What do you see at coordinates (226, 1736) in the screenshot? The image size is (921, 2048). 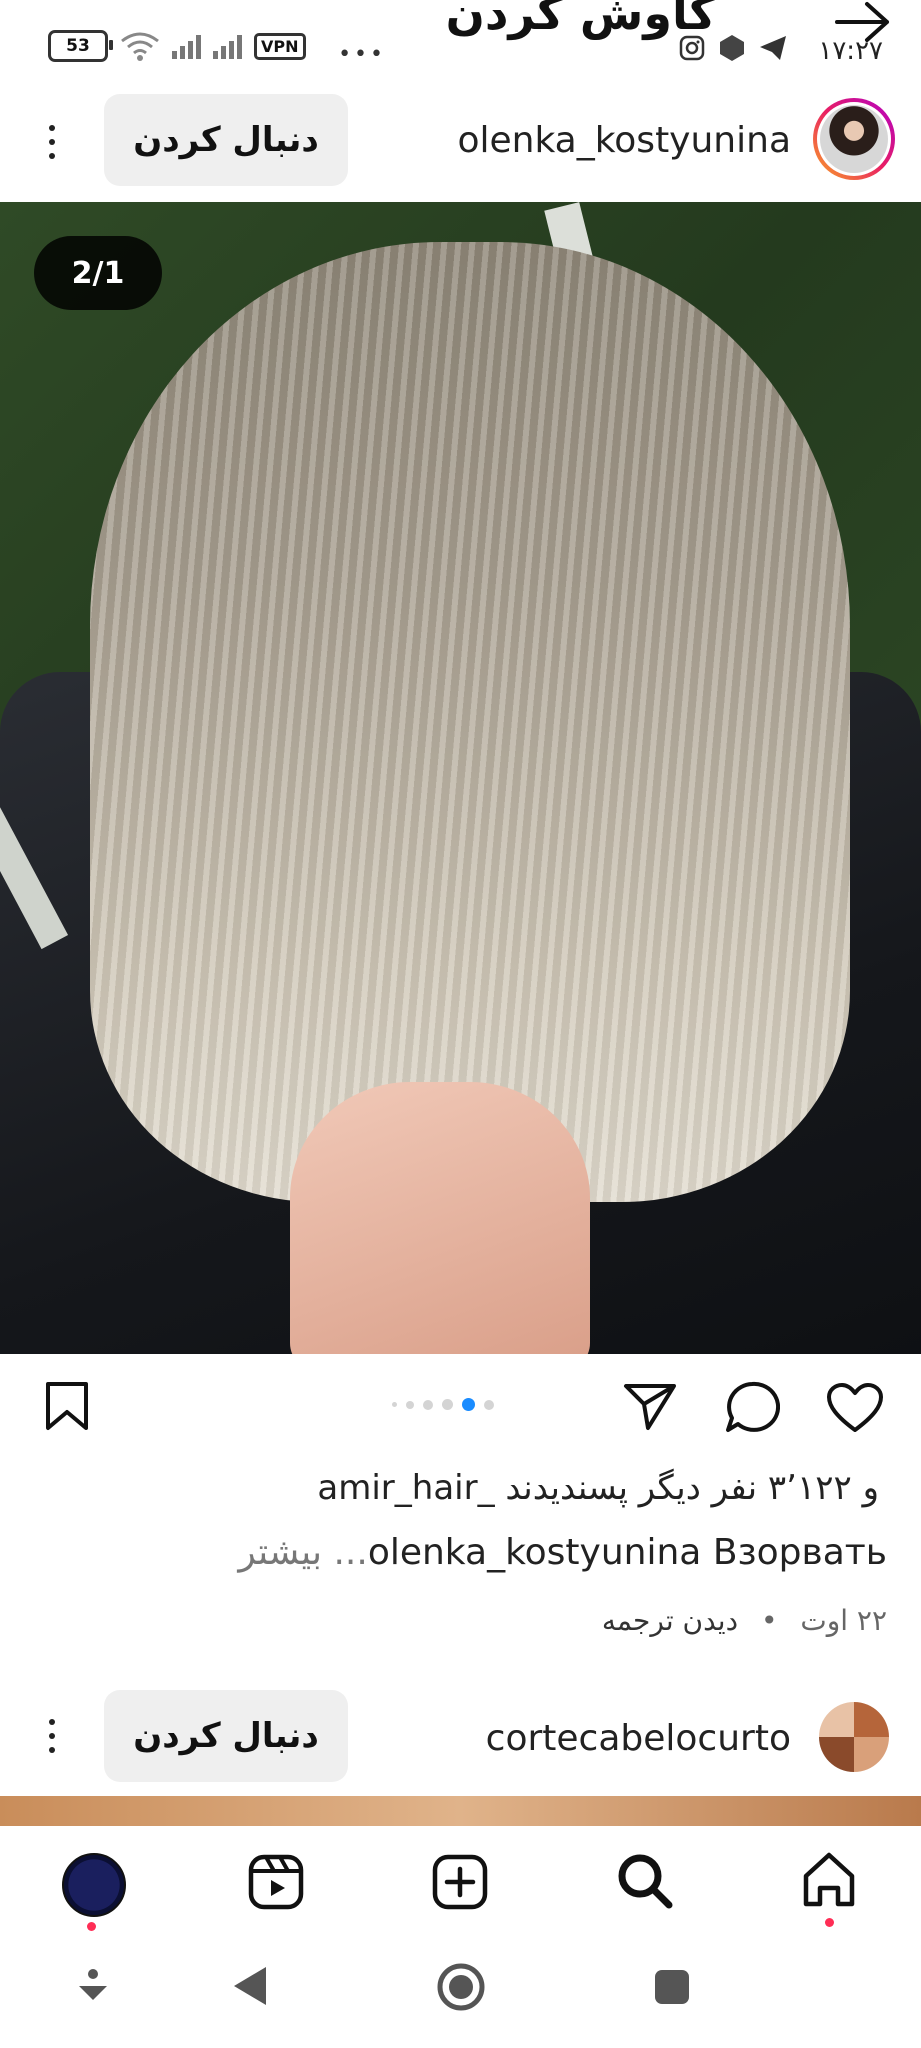 I see `post2-follow-button: دنبال کردن` at bounding box center [226, 1736].